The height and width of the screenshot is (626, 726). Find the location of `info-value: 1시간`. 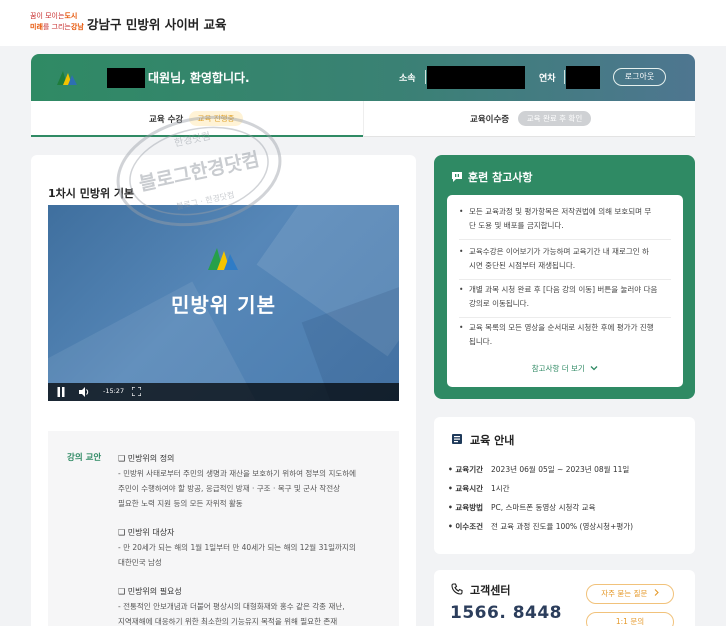

info-value: 1시간 is located at coordinates (500, 488).